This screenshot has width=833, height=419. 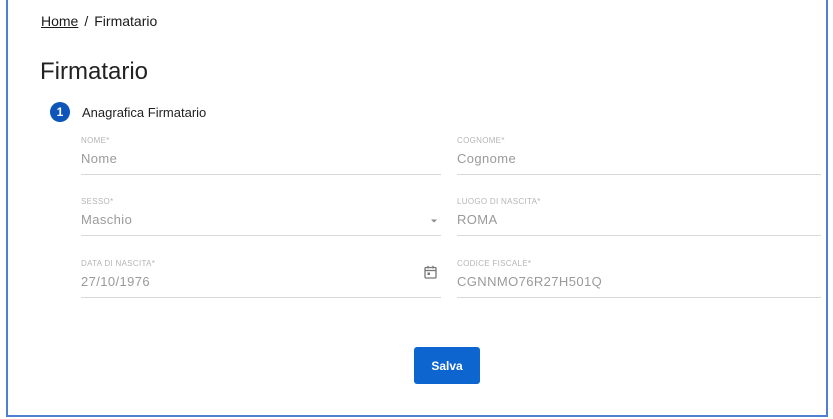 I want to click on cognome-input: Cognome, so click(x=639, y=158).